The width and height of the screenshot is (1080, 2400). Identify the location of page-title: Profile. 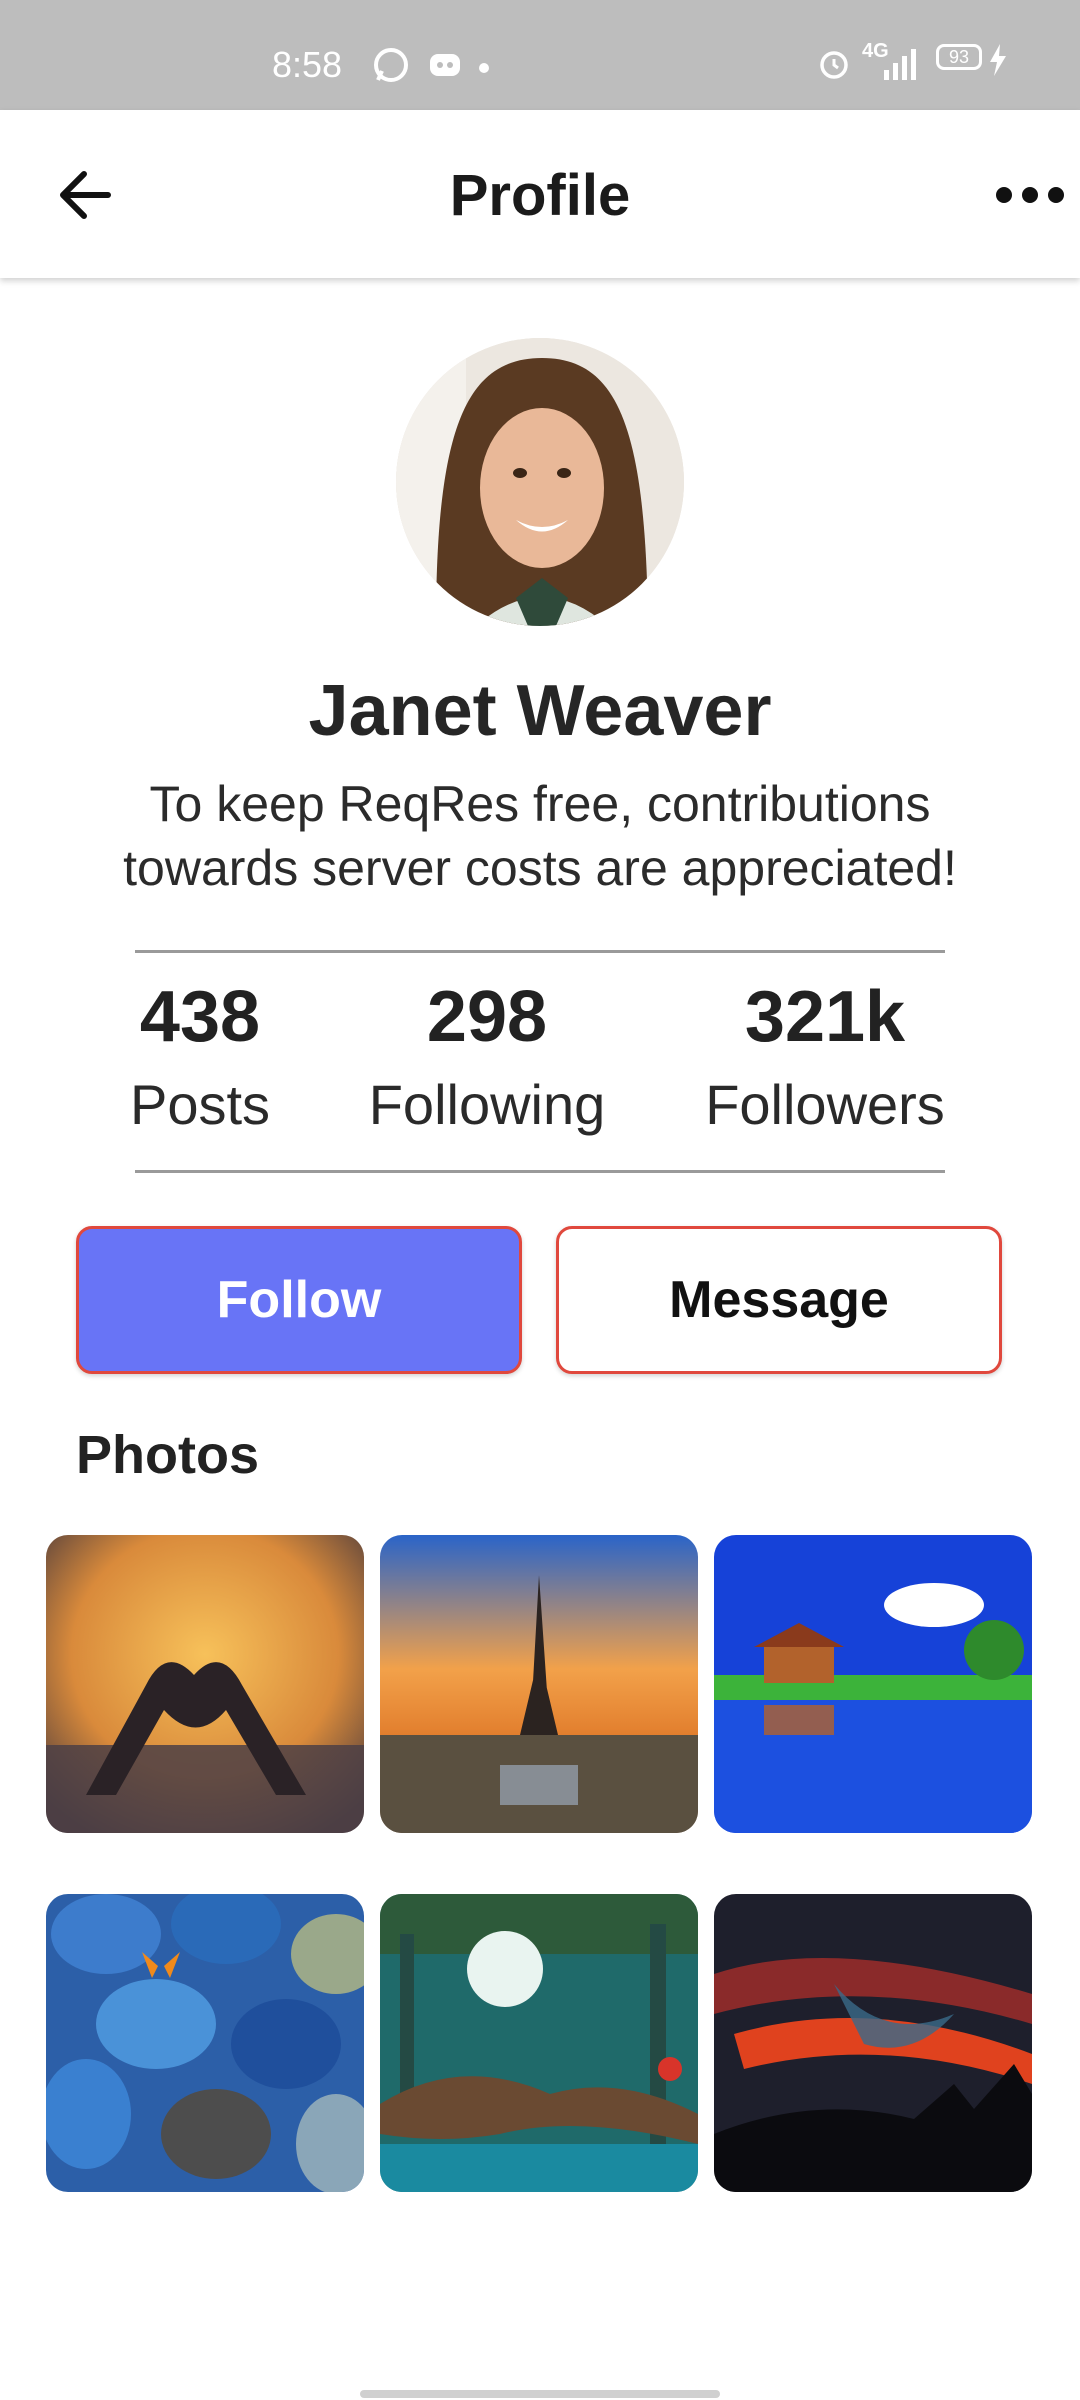
(540, 195).